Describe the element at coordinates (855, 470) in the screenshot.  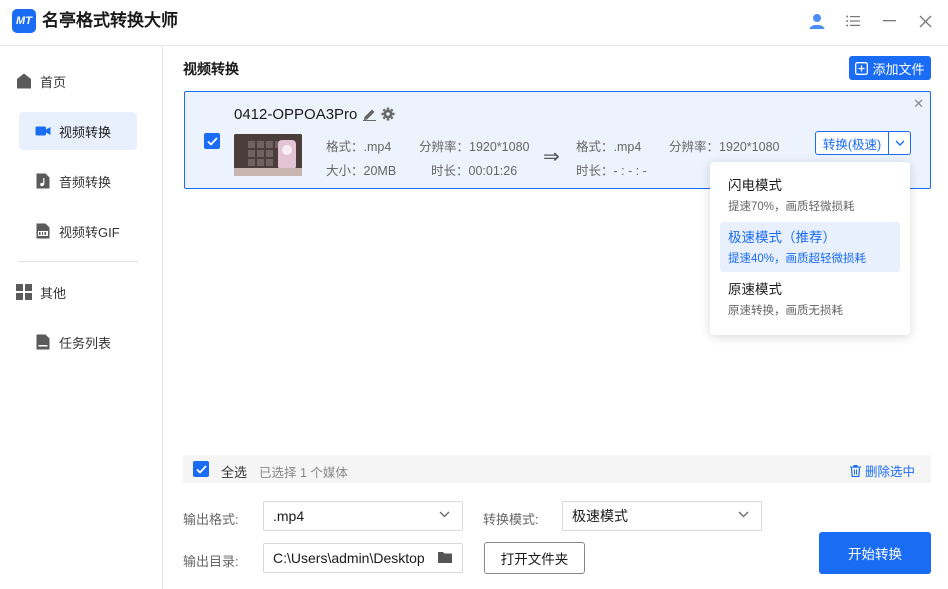
I see `trash-icon` at that location.